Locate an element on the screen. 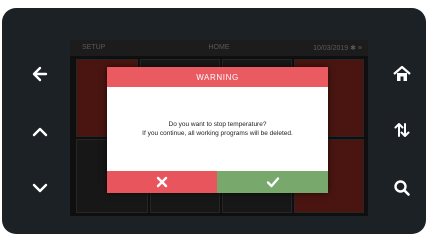  screen-topbar: SETUP HOME 10/03/2019 ✱ ≡ is located at coordinates (219, 48).